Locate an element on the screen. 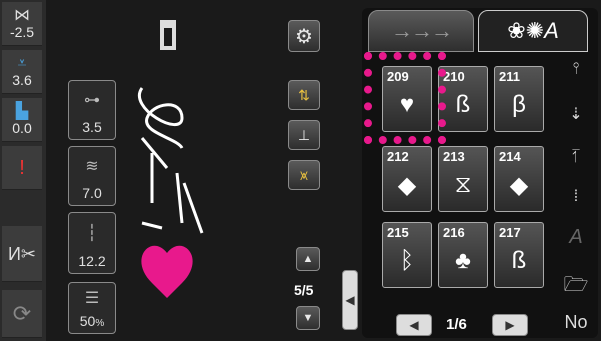 Image resolution: width=601 pixels, height=341 pixels. feed-dog-button: ⩙ is located at coordinates (304, 175).